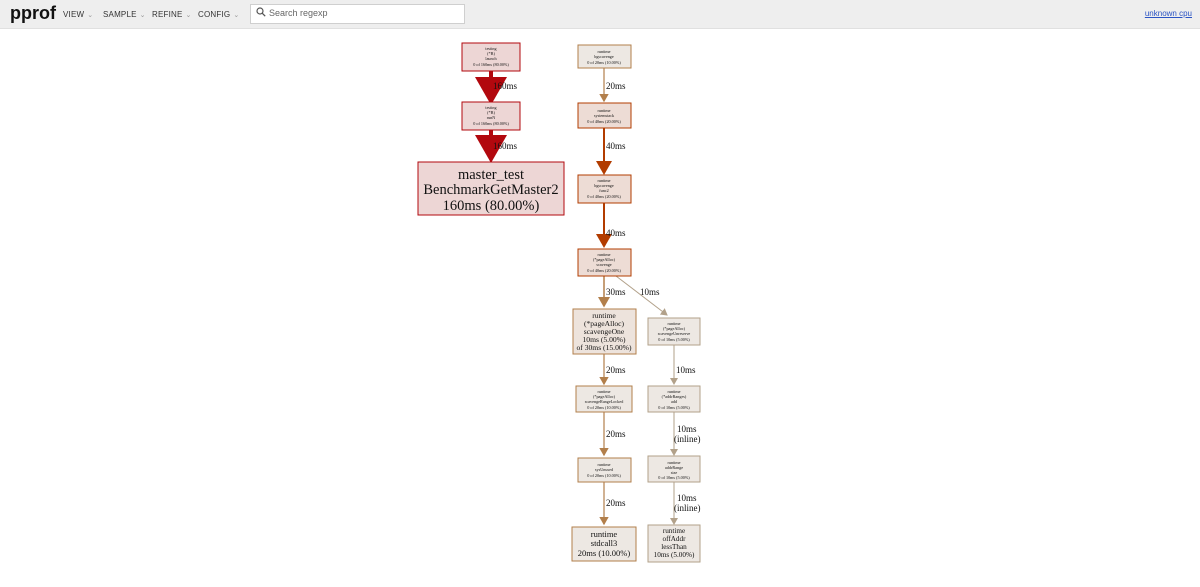  I want to click on menu-view-label: VIEW, so click(74, 14).